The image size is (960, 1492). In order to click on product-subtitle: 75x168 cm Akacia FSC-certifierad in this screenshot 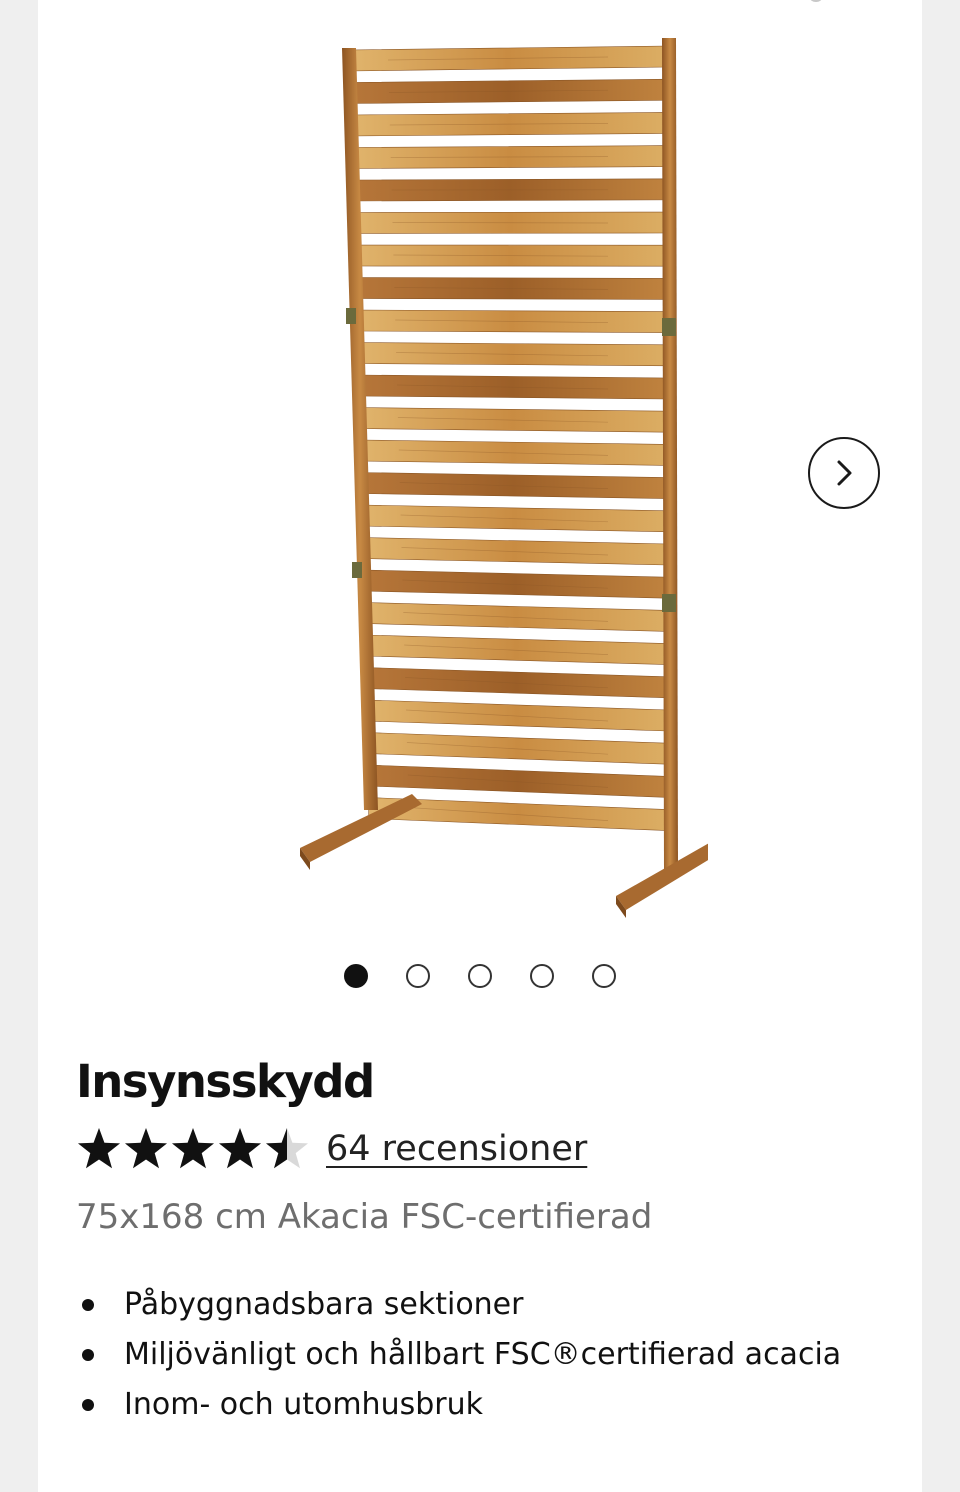, I will do `click(364, 1217)`.